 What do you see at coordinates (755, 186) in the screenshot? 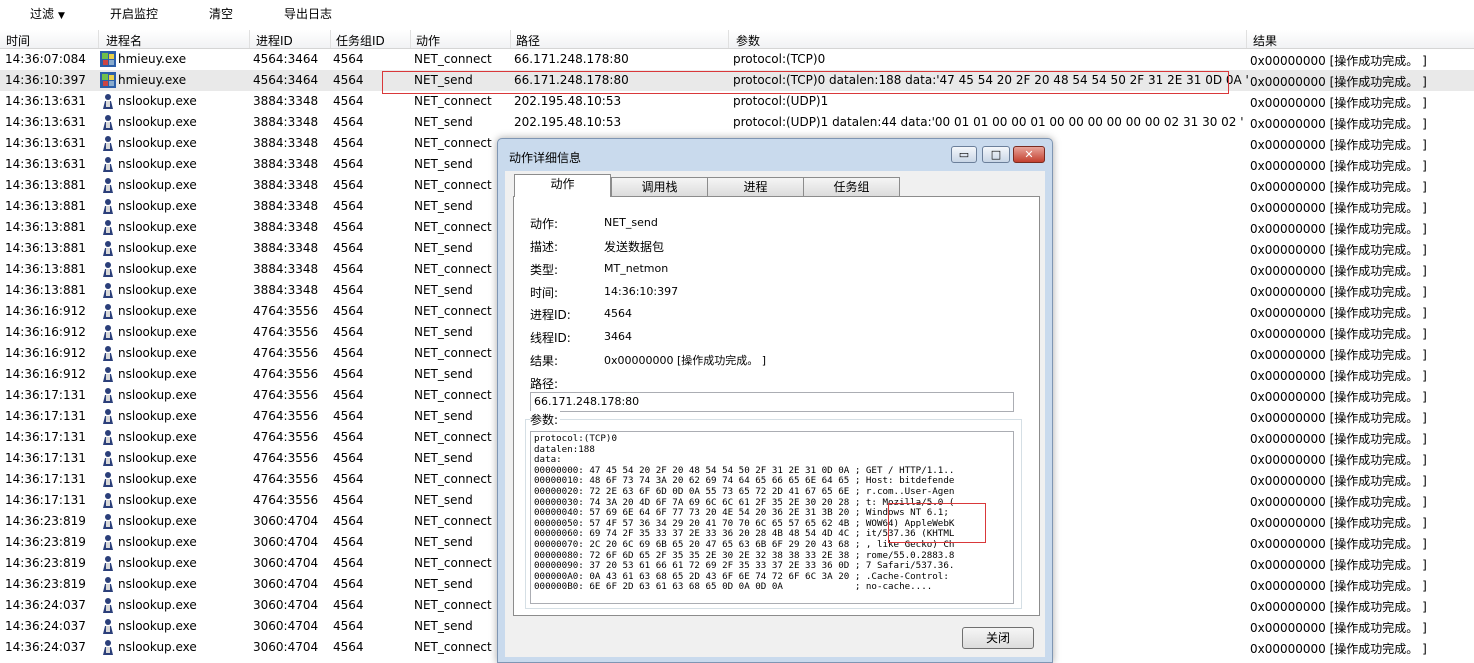
I see `tab-process: 进程` at bounding box center [755, 186].